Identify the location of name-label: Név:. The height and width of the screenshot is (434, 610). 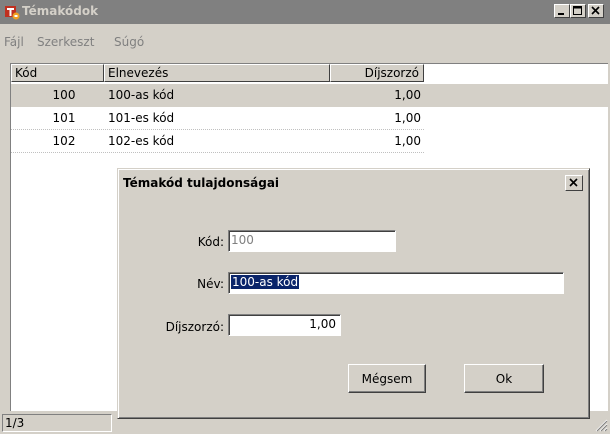
(210, 284).